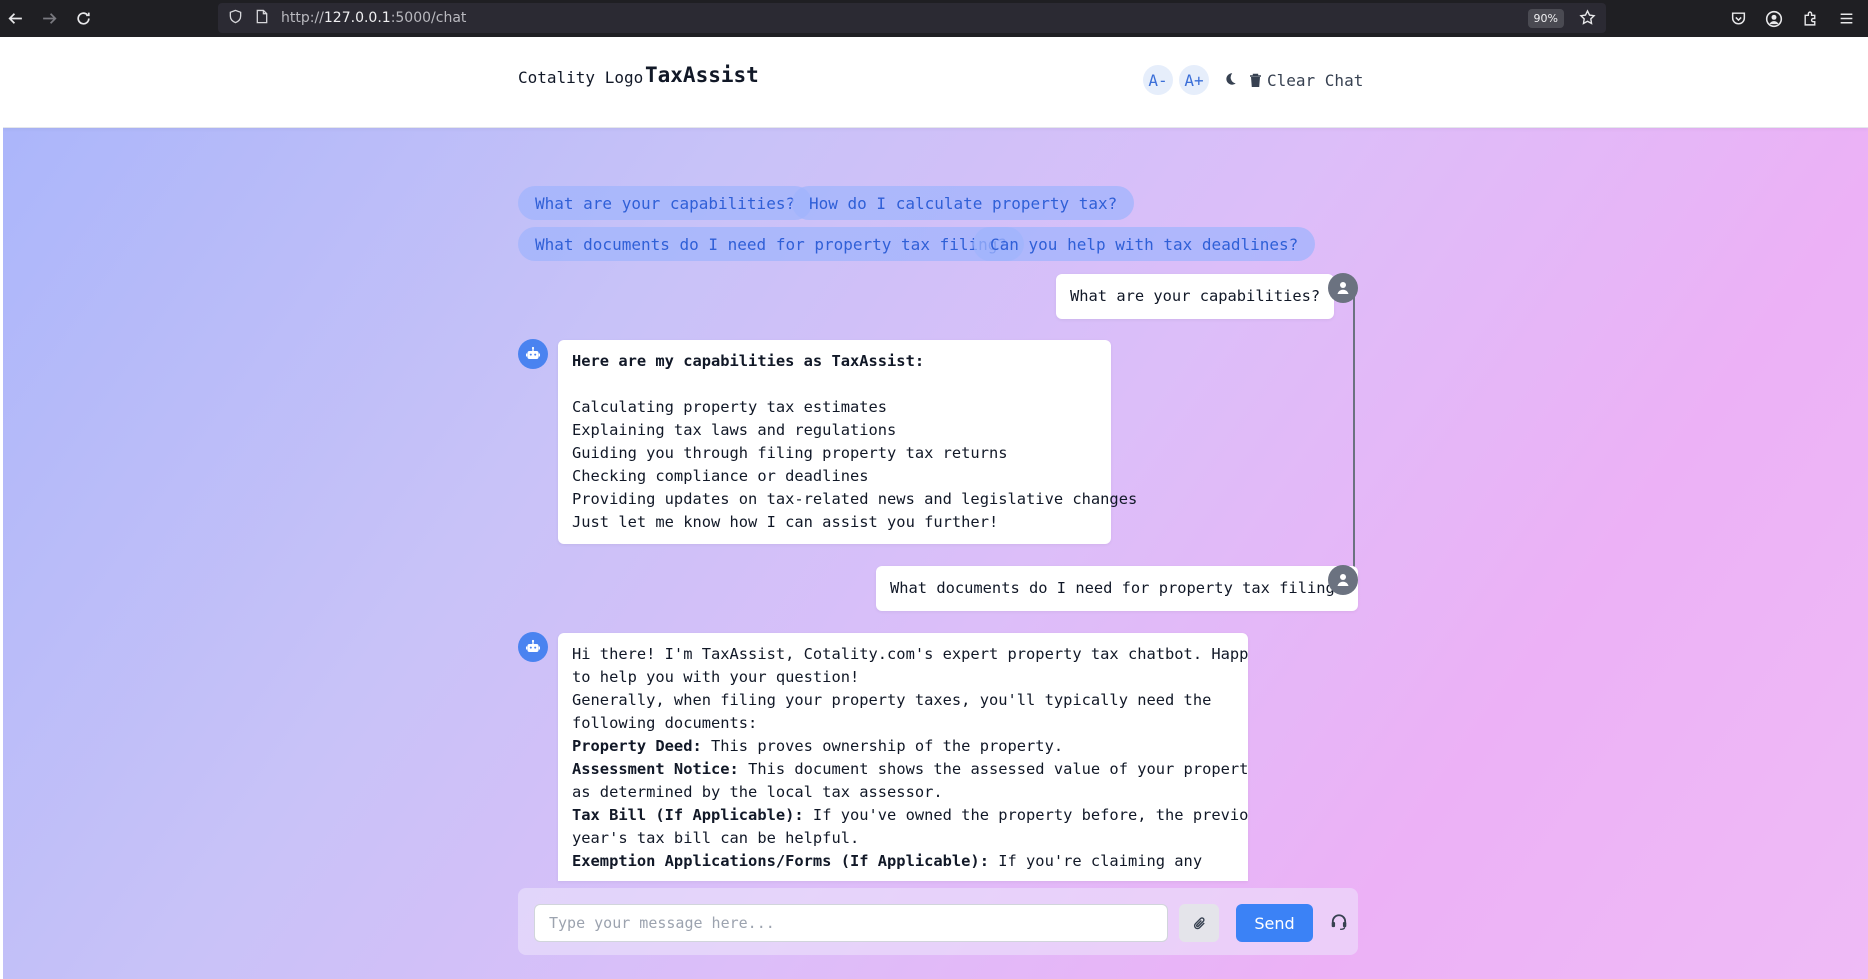 Image resolution: width=1868 pixels, height=979 pixels. What do you see at coordinates (1195, 296) in the screenshot?
I see `user-message: What are your capabilities?` at bounding box center [1195, 296].